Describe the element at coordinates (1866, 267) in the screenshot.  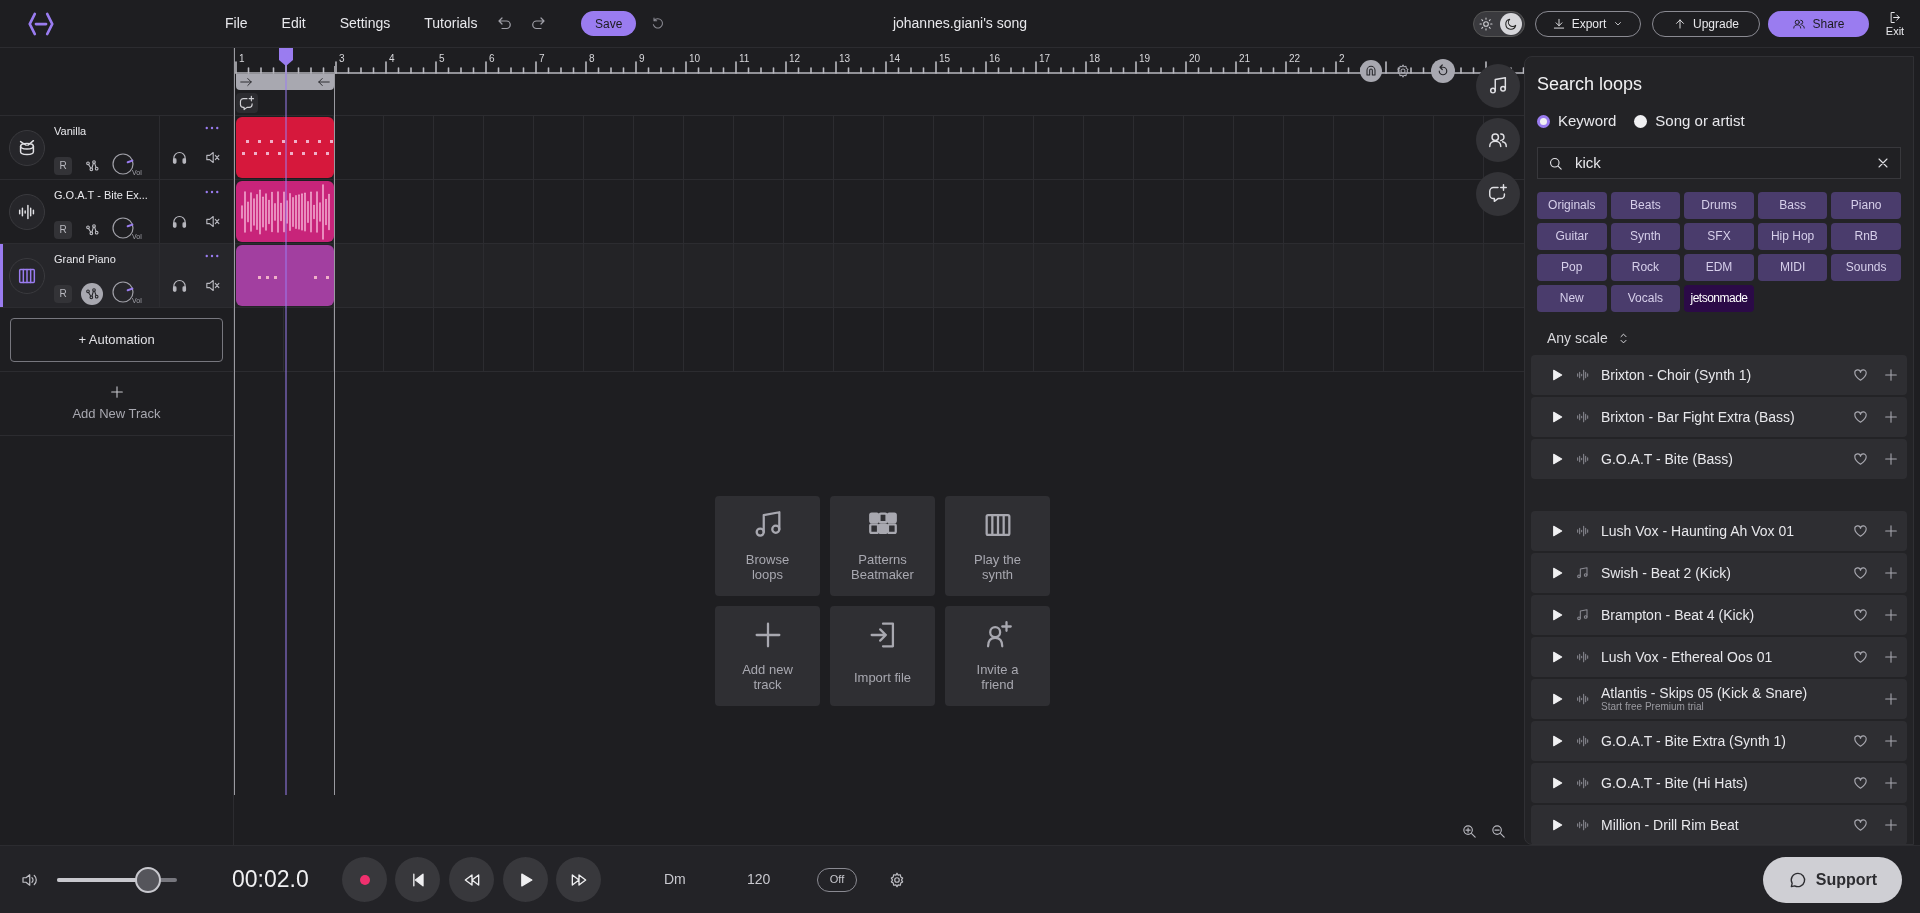
I see `tag-chip: Sounds` at that location.